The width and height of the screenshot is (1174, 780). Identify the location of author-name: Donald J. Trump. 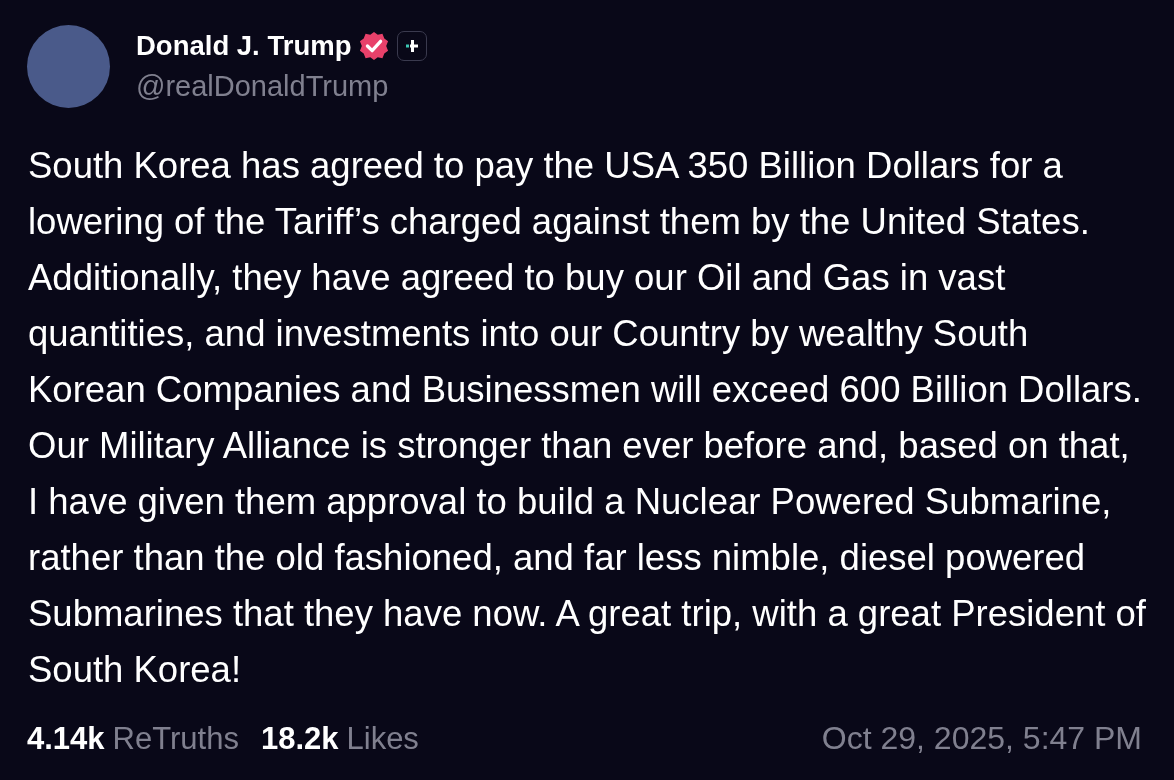
(244, 46).